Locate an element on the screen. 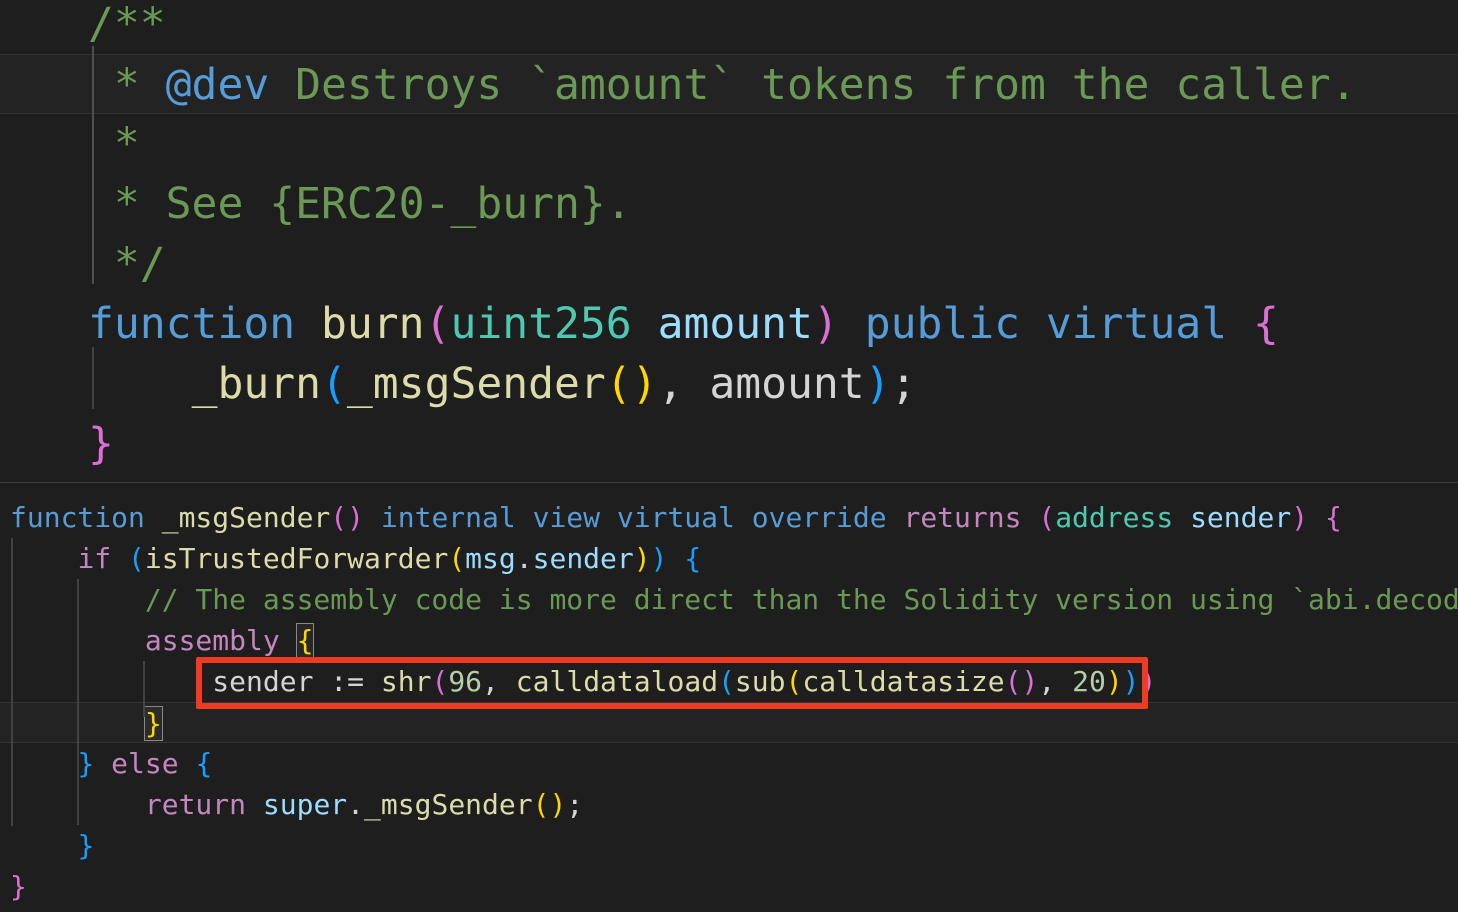 This screenshot has height=912, width=1458. code-line-fn-close: } is located at coordinates (729, 886).